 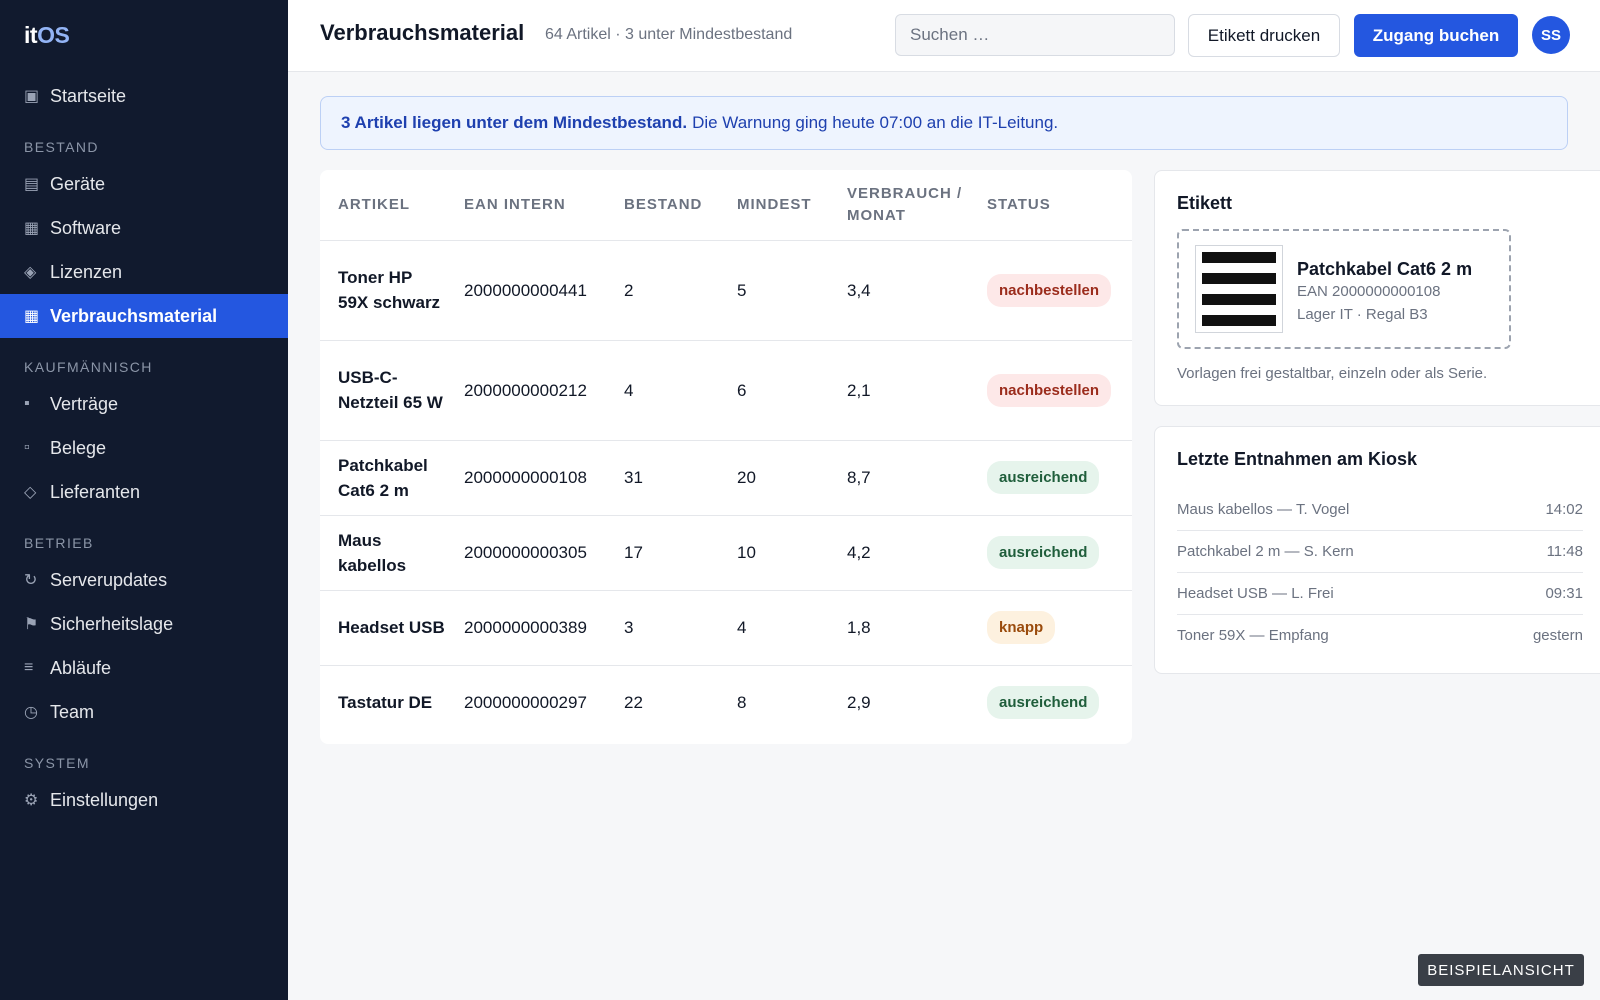 What do you see at coordinates (32, 184) in the screenshot?
I see `nav-icon: ▤` at bounding box center [32, 184].